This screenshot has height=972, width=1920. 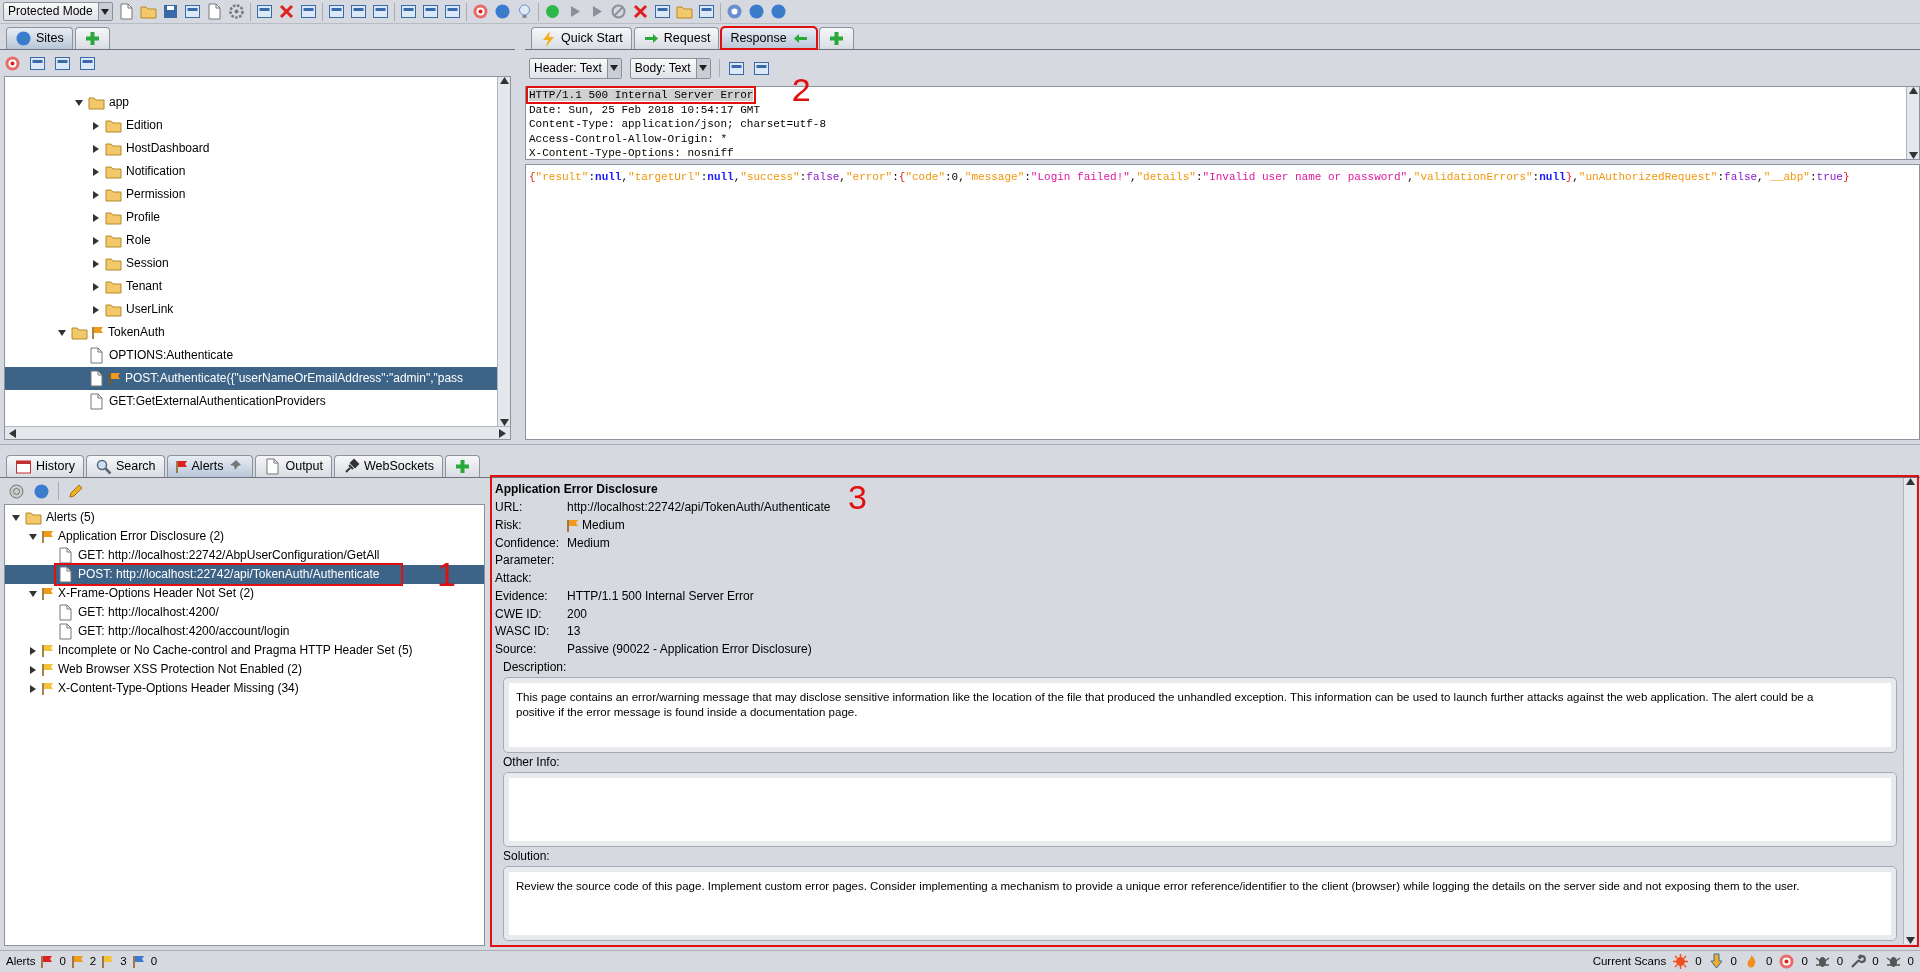 What do you see at coordinates (244, 688) in the screenshot?
I see `tree-row: X-Content-Type-Options Header Missing (34)` at bounding box center [244, 688].